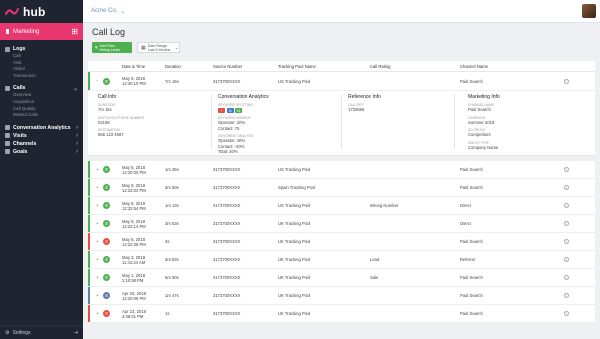  I want to click on column-header-pool: Tracking Pool Name, so click(297, 66).